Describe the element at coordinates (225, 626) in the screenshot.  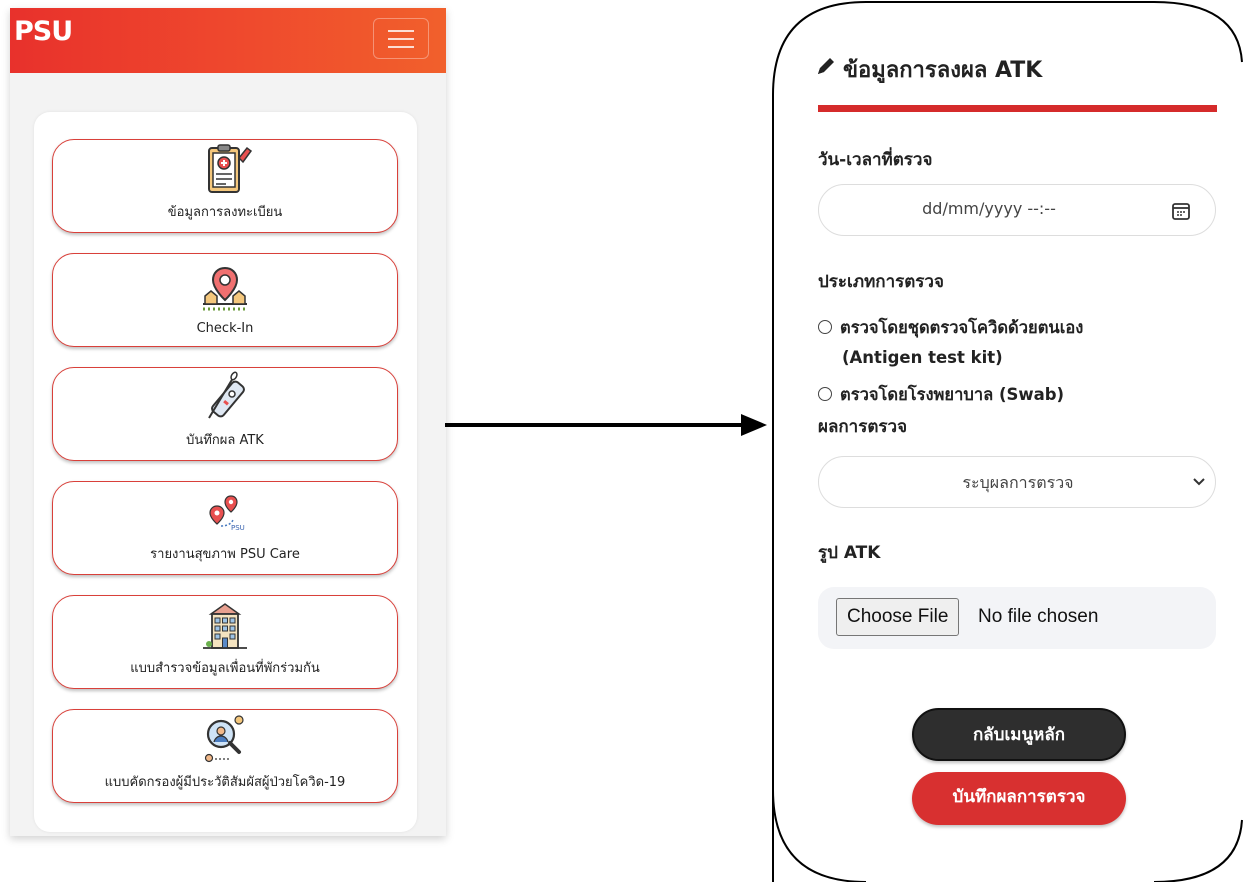
I see `building-icon` at that location.